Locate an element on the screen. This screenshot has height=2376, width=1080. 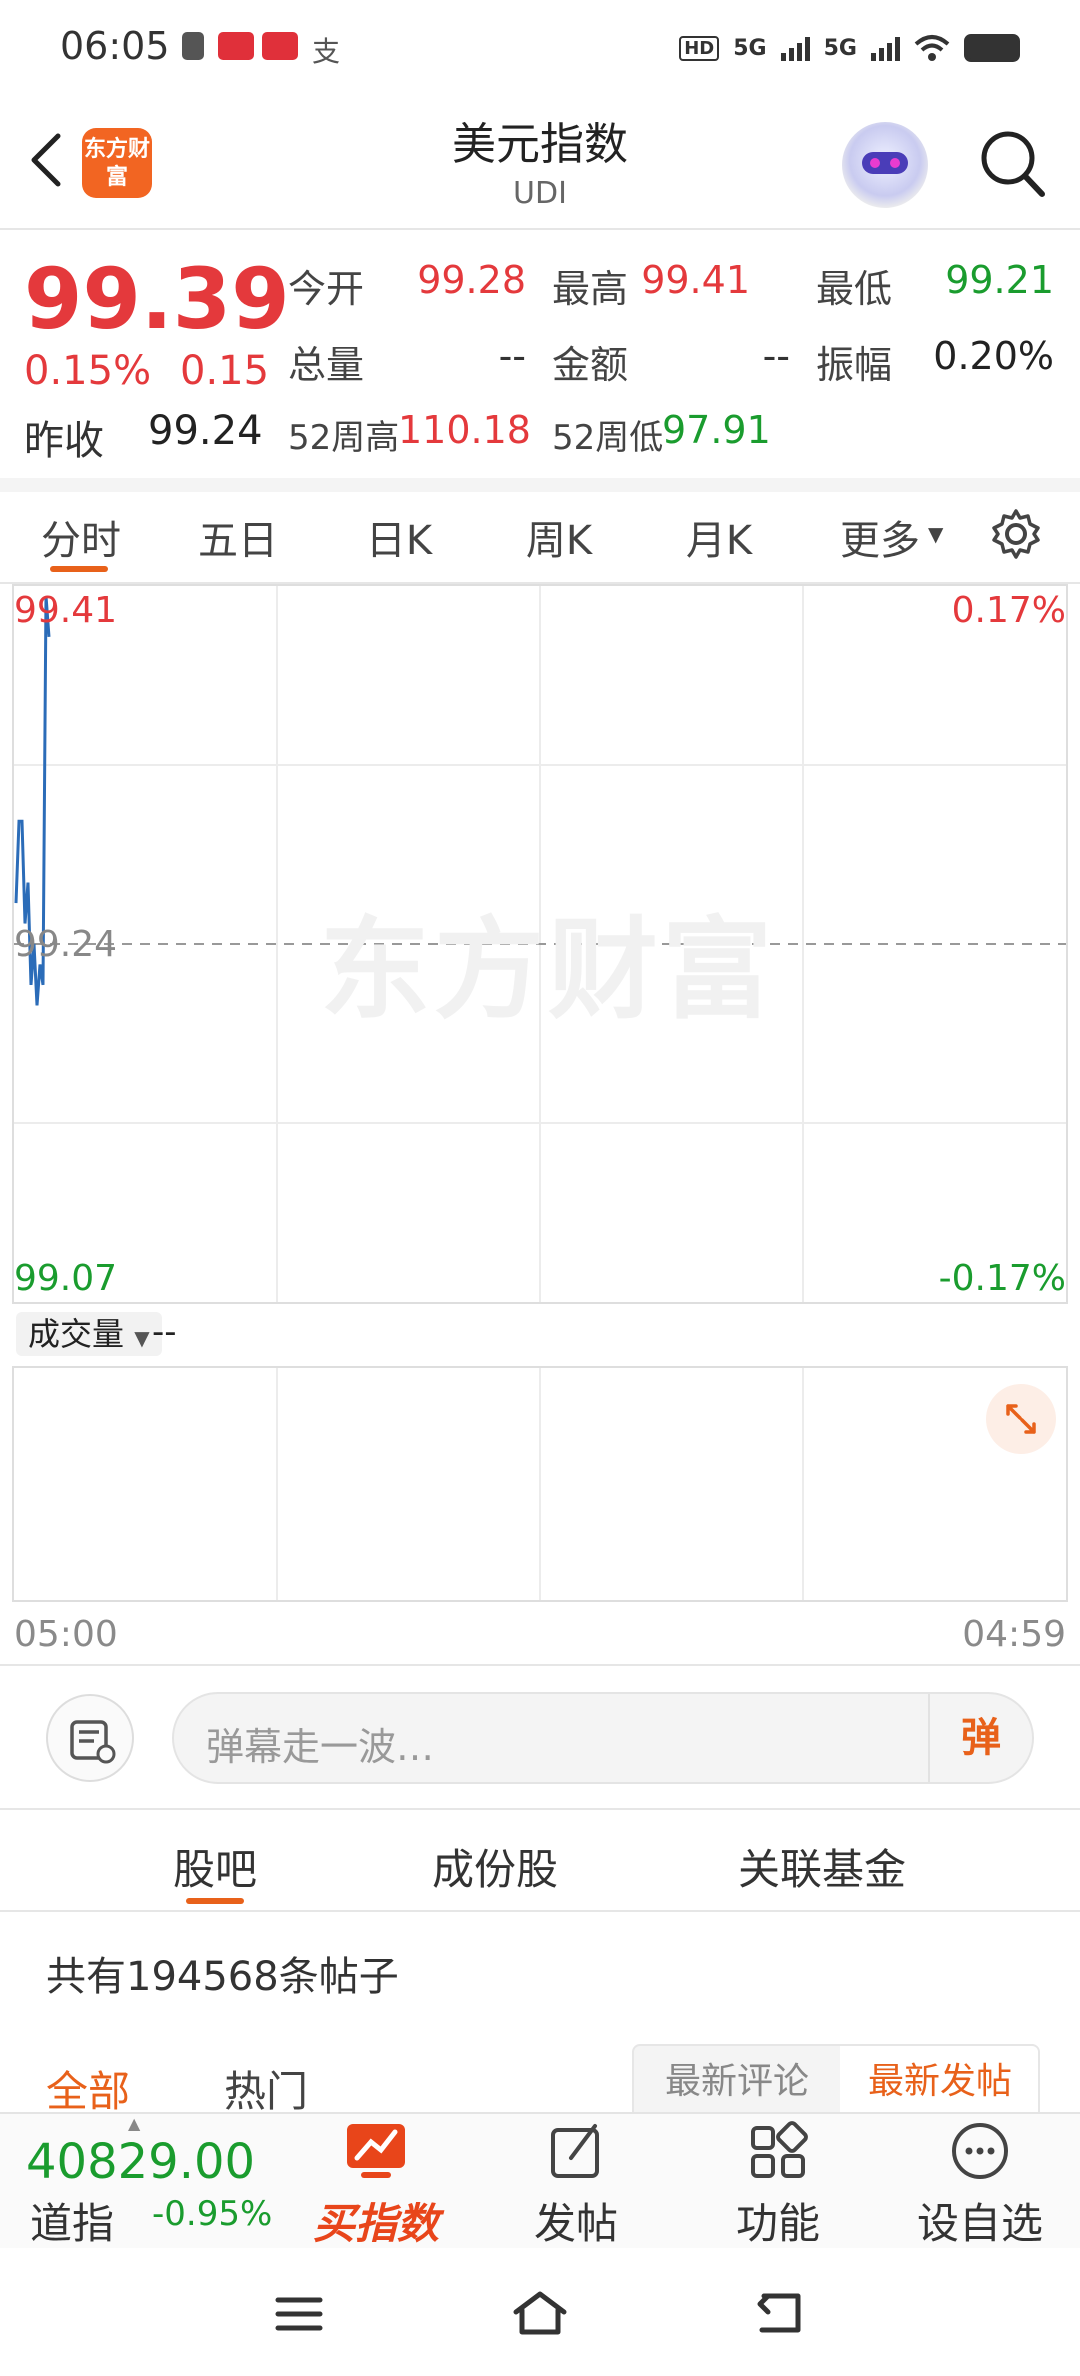
signal-2-label: 5G is located at coordinates (840, 48).